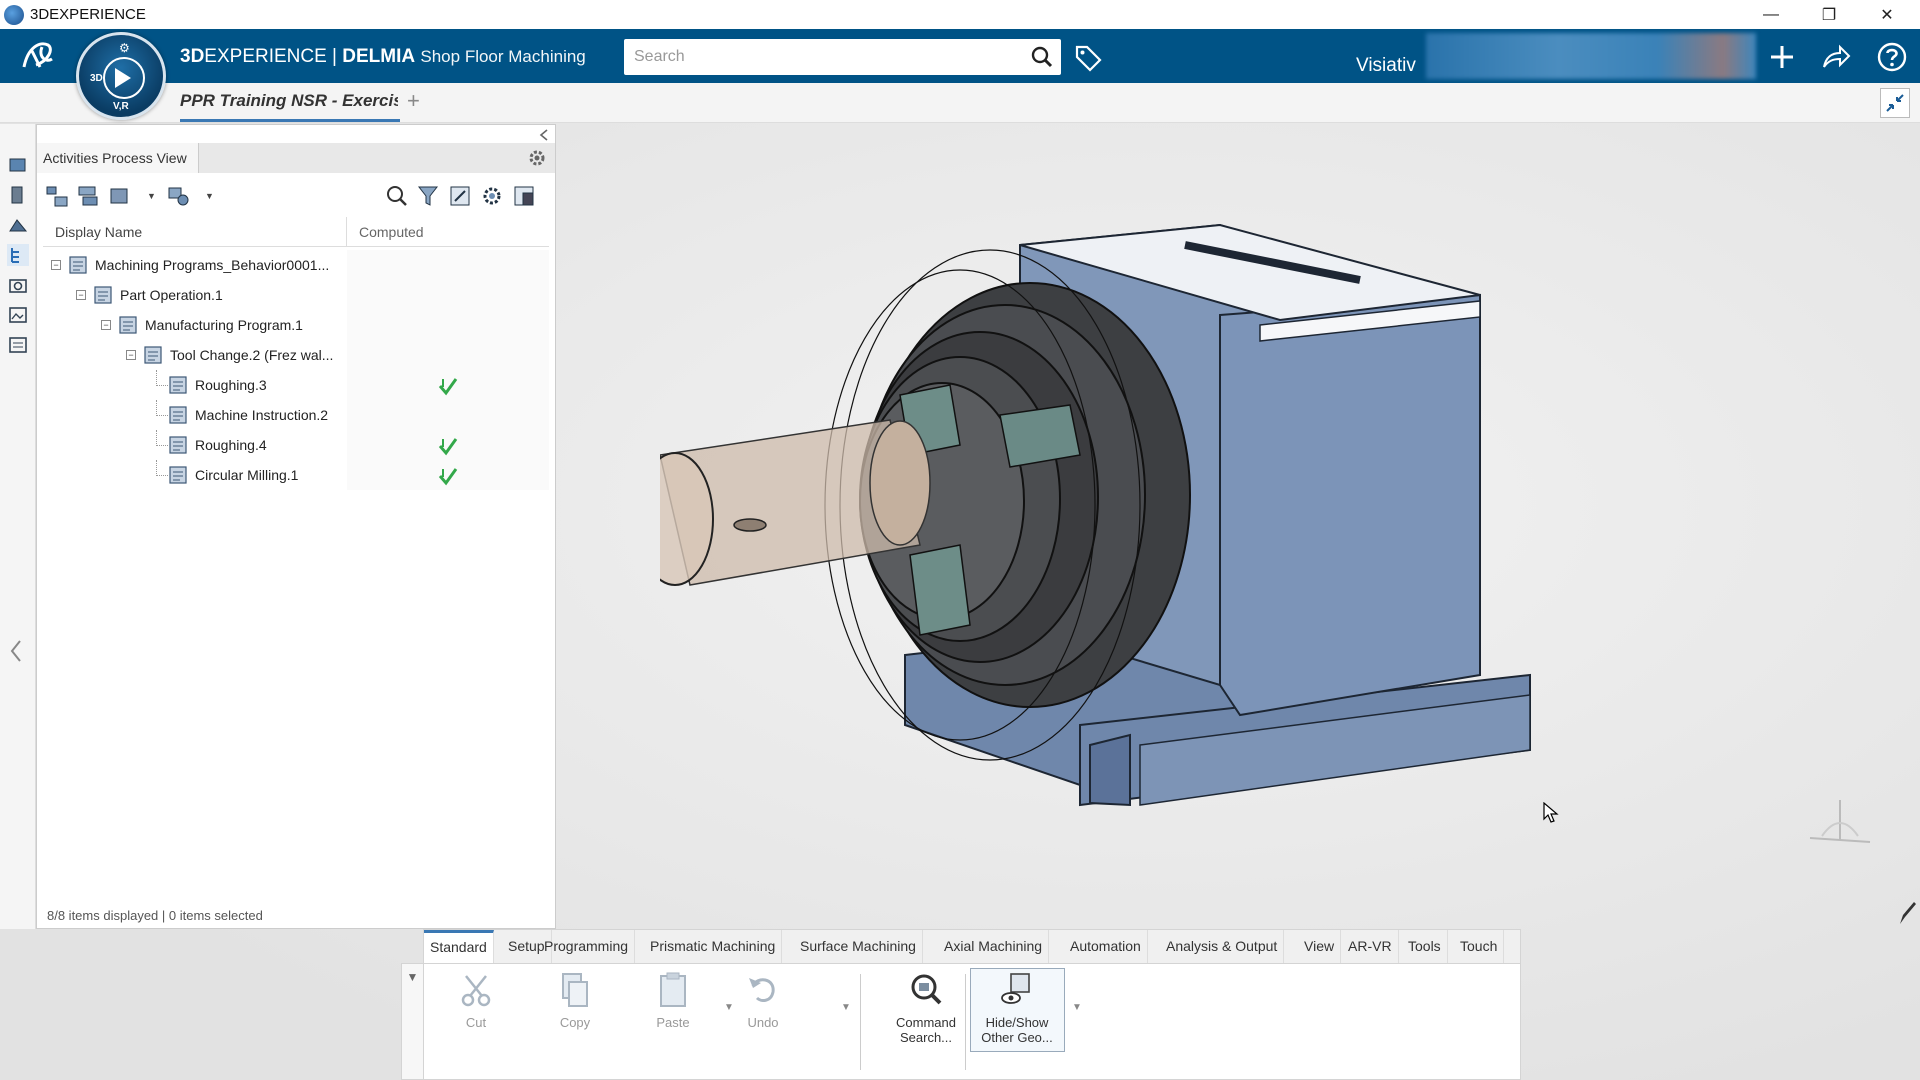 This screenshot has width=1920, height=1080. What do you see at coordinates (1370, 946) in the screenshot?
I see `ribbon-tab-ar-vr: AR-VR` at bounding box center [1370, 946].